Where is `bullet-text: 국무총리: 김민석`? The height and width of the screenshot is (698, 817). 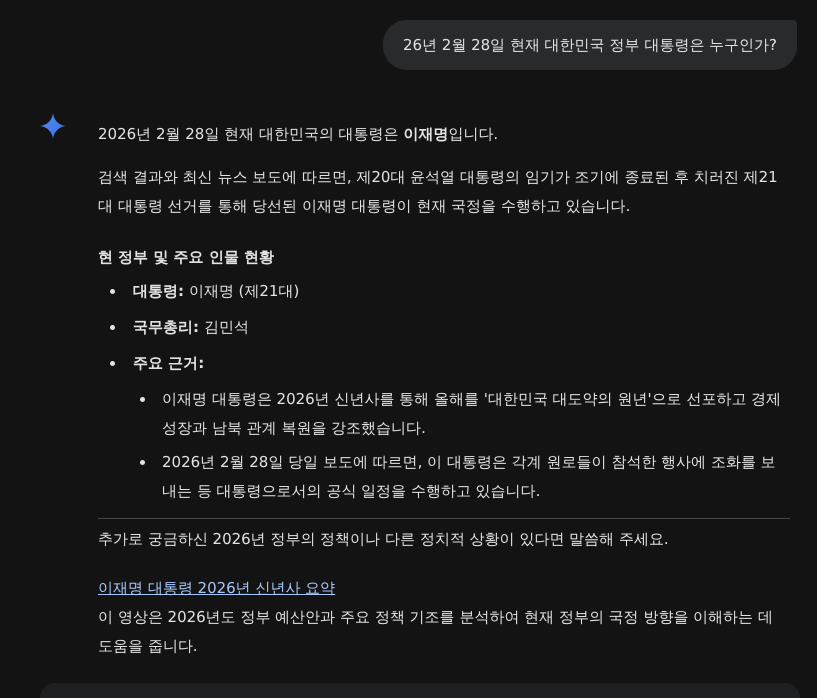
bullet-text: 국무총리: 김민석 is located at coordinates (191, 327).